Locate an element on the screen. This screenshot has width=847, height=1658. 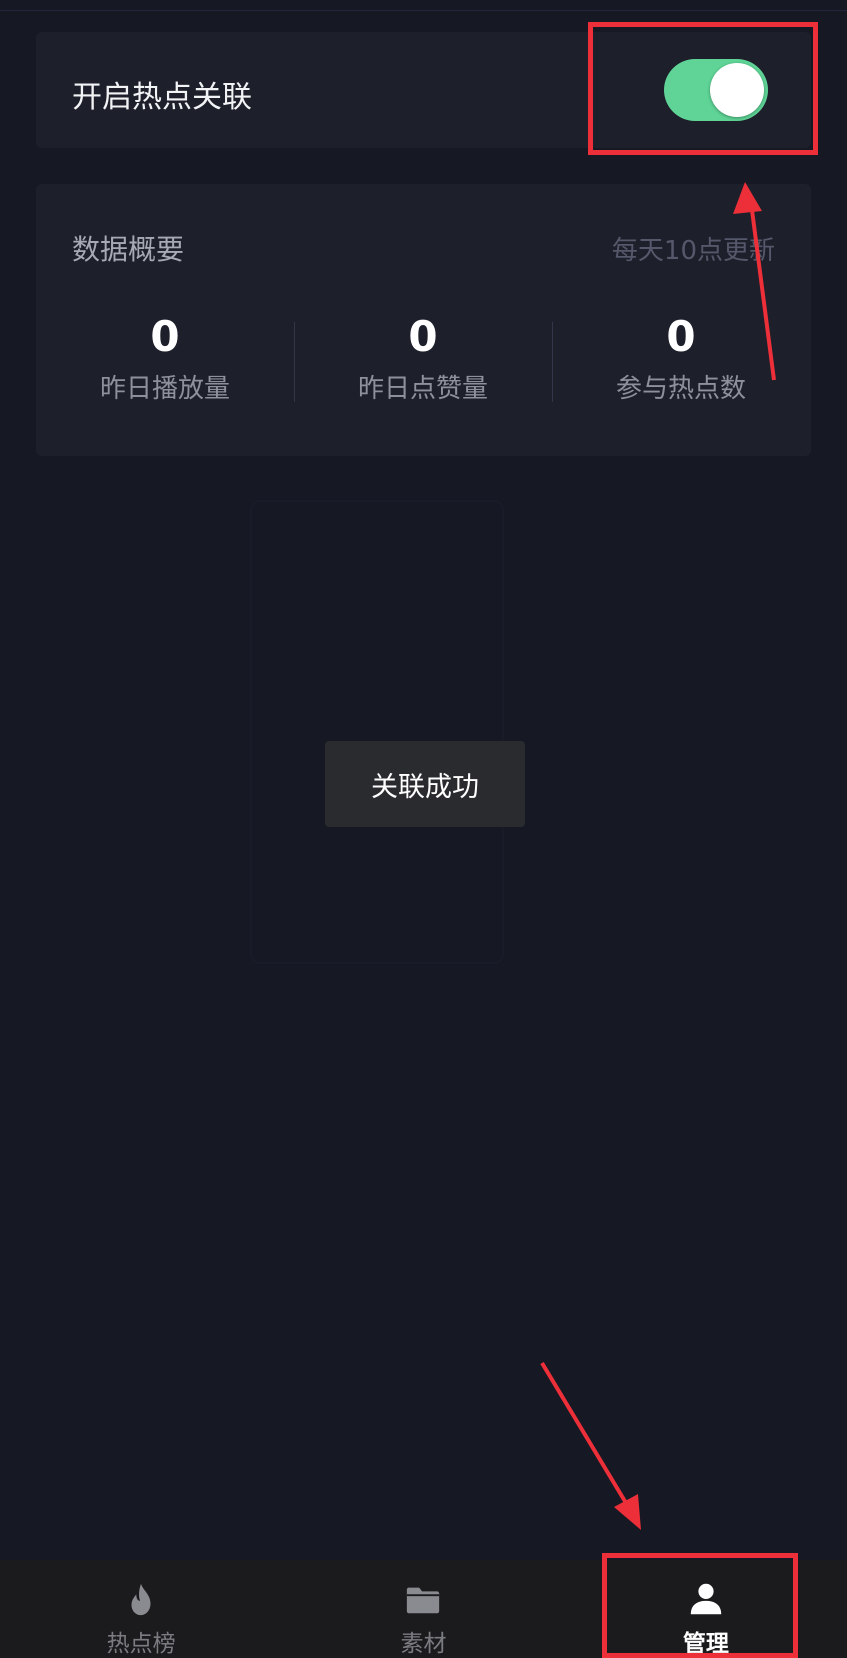
tab-label: 热点榜 is located at coordinates (141, 1644).